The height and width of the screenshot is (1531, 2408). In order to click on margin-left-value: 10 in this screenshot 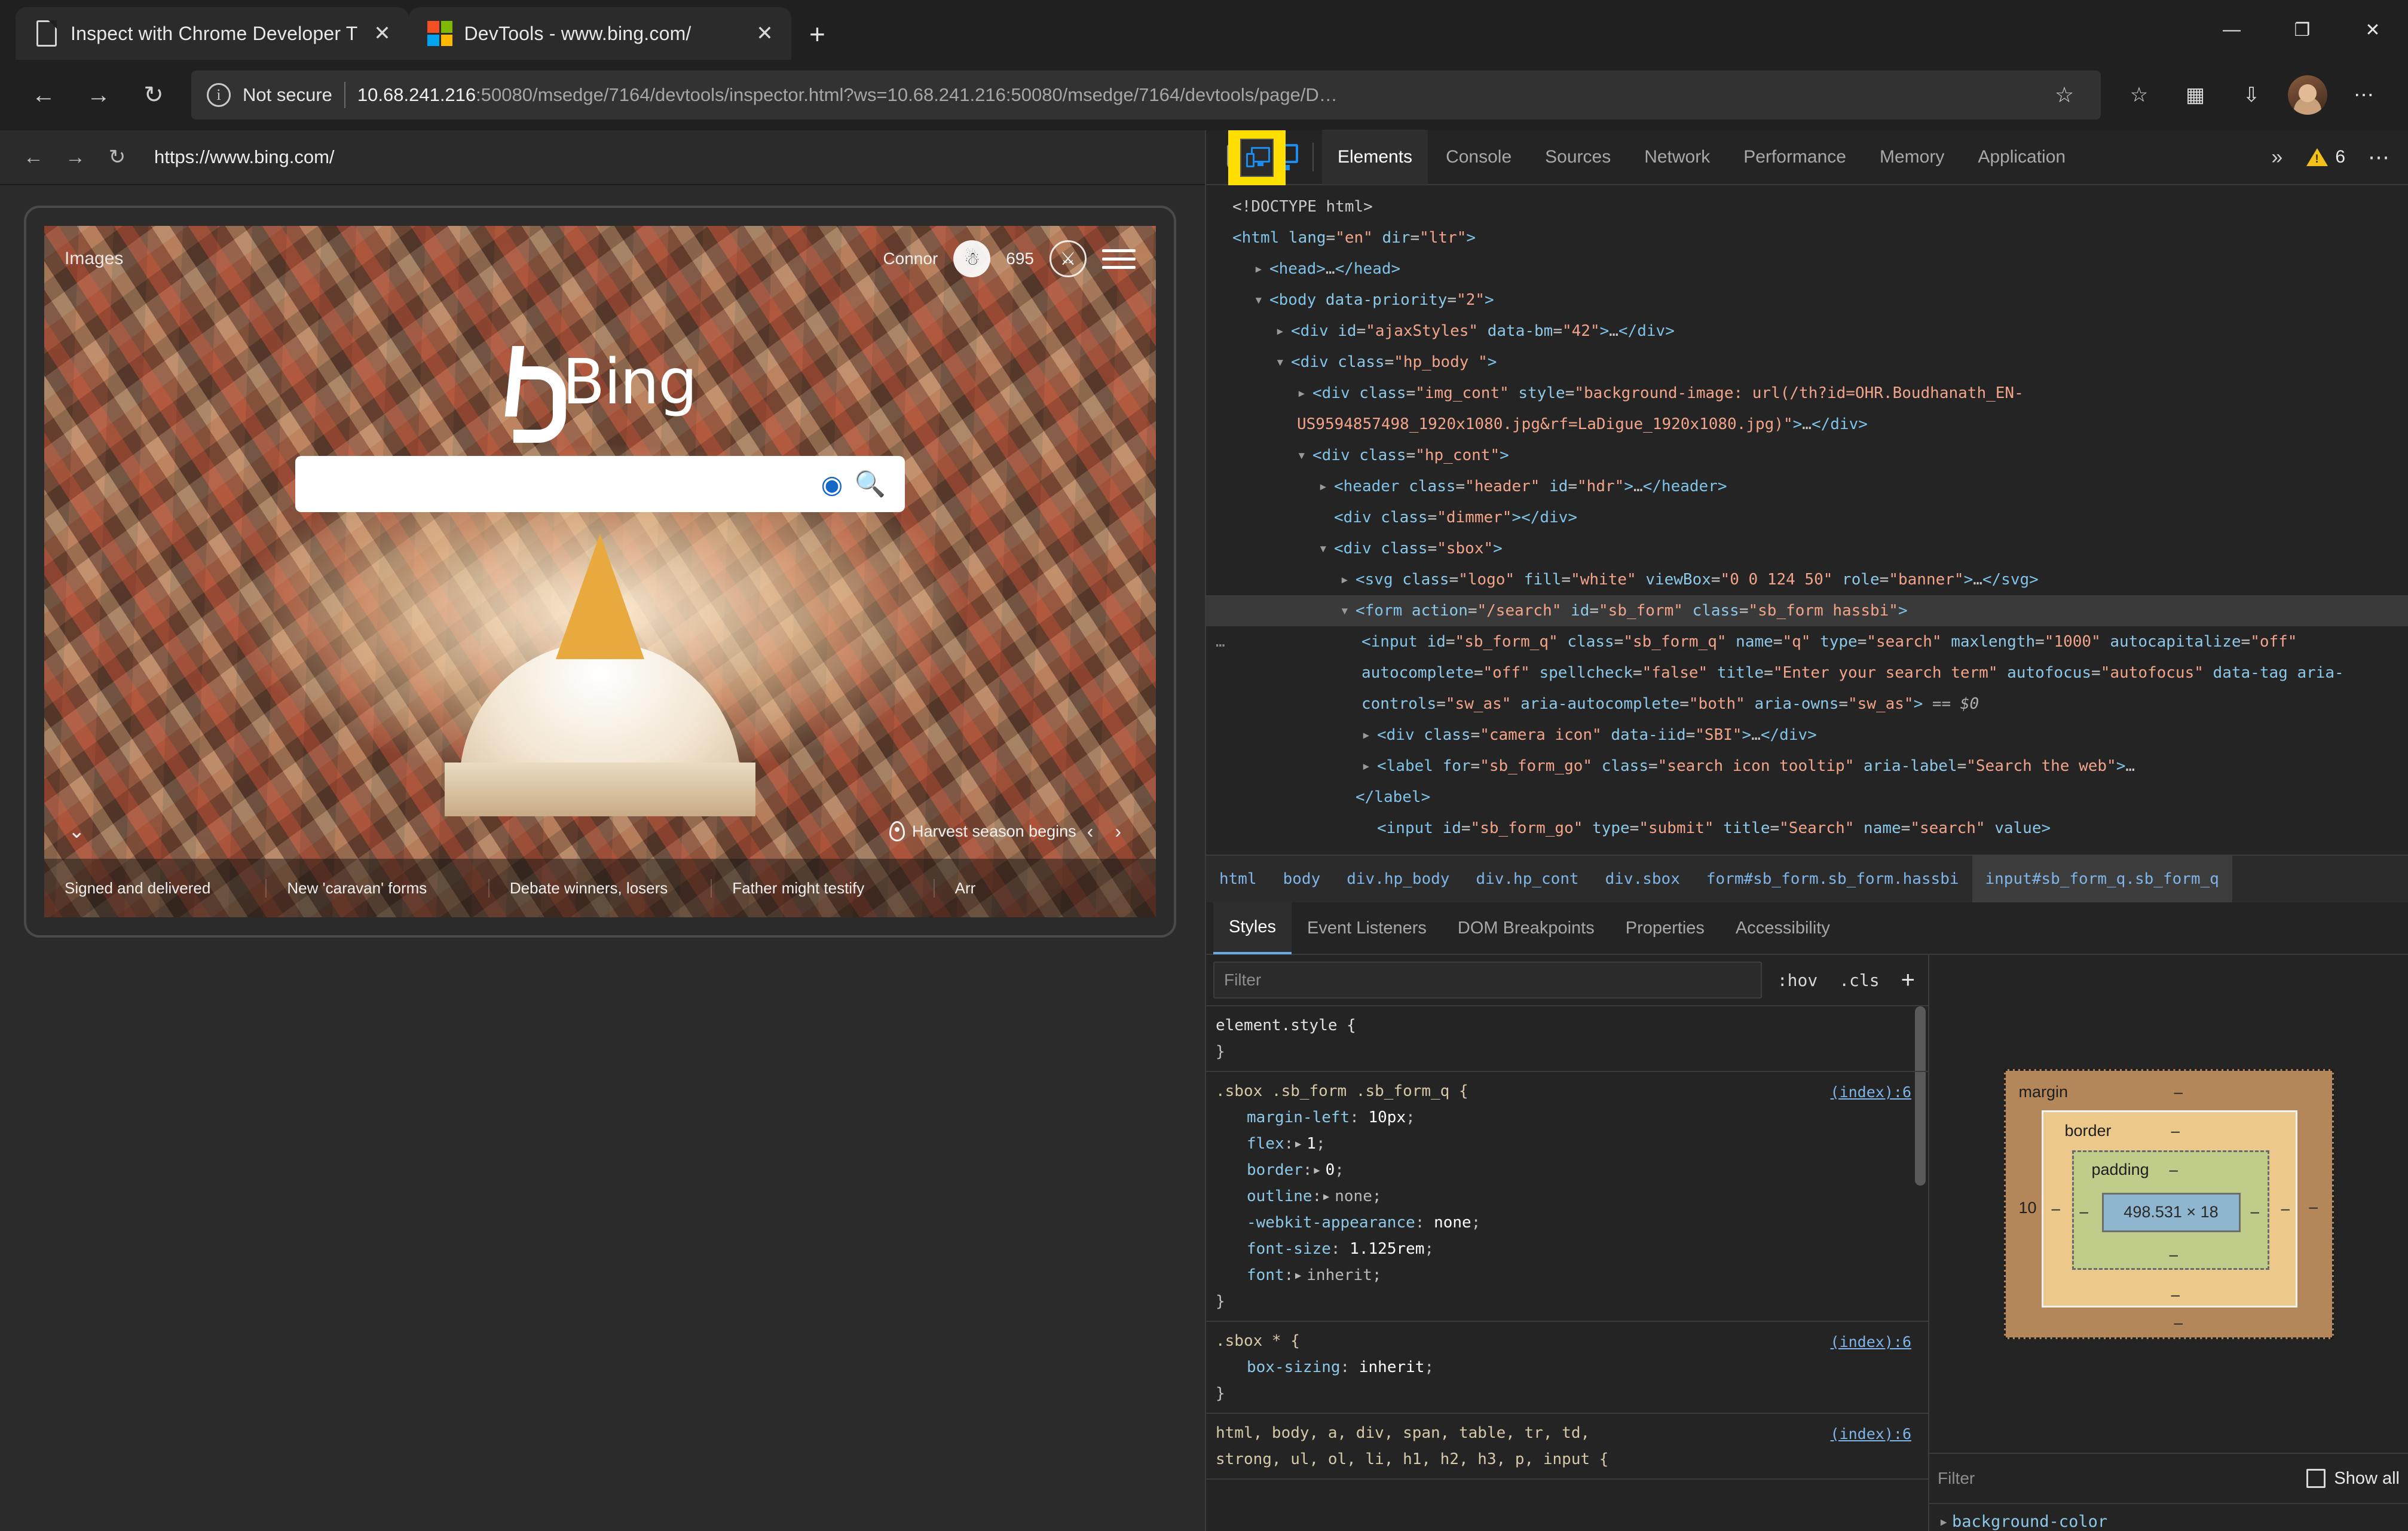, I will do `click(2028, 1208)`.